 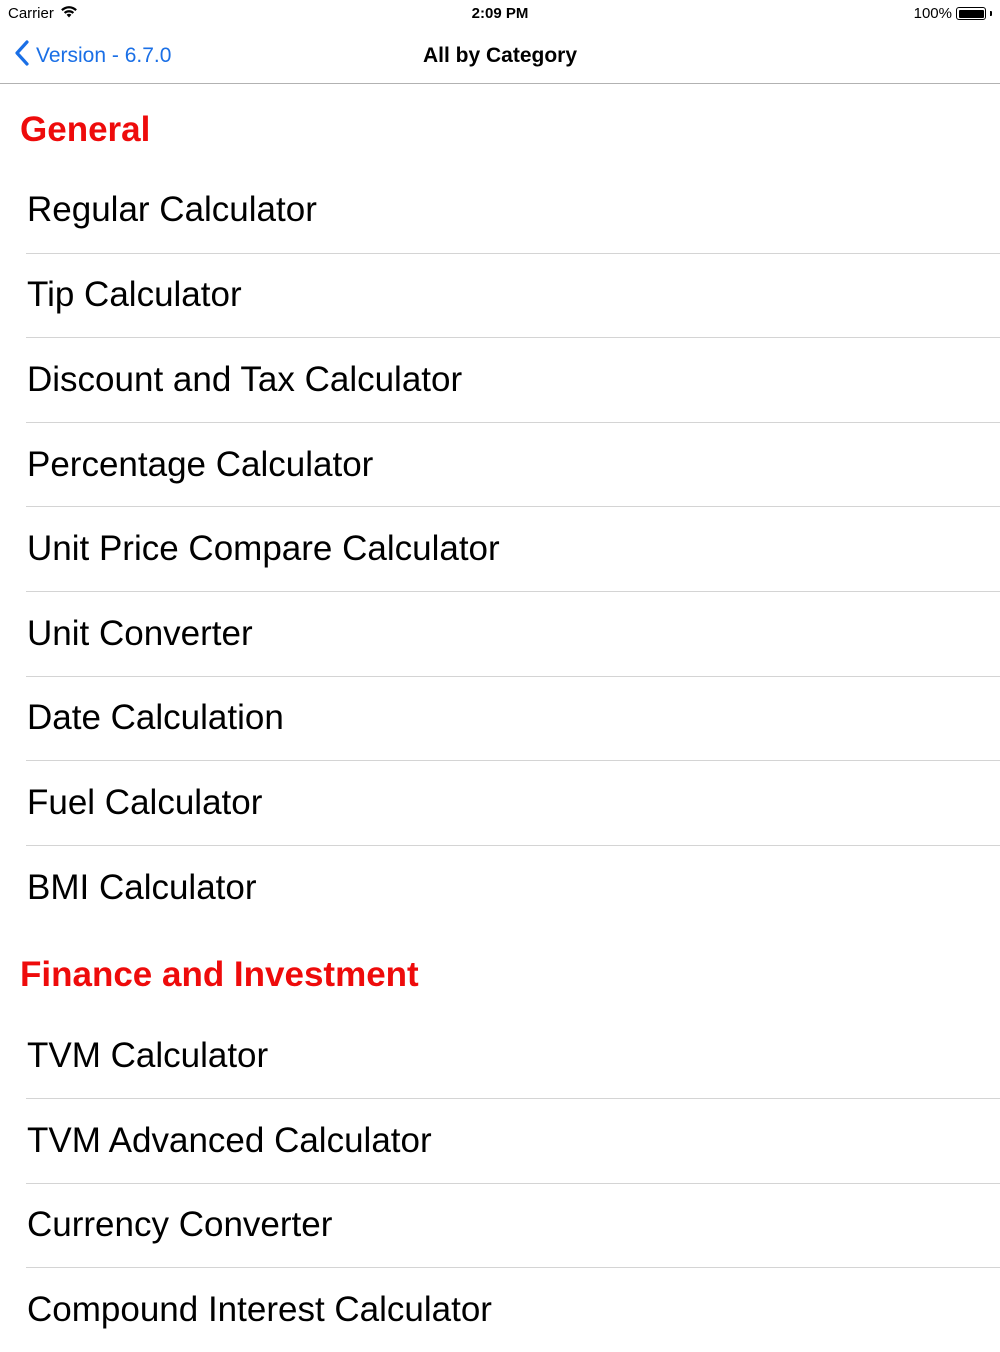 I want to click on list-item: Fuel Calculator, so click(x=513, y=802).